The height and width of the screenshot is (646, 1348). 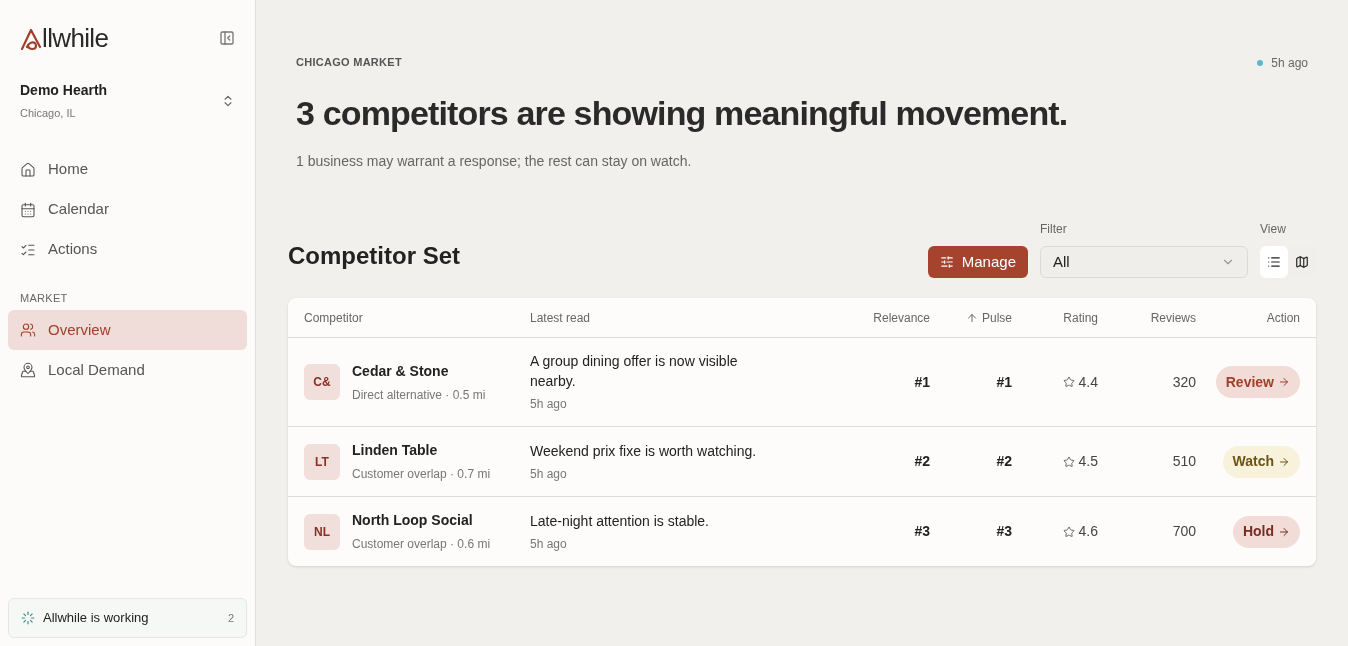 I want to click on action-button: Watch, so click(x=1261, y=461).